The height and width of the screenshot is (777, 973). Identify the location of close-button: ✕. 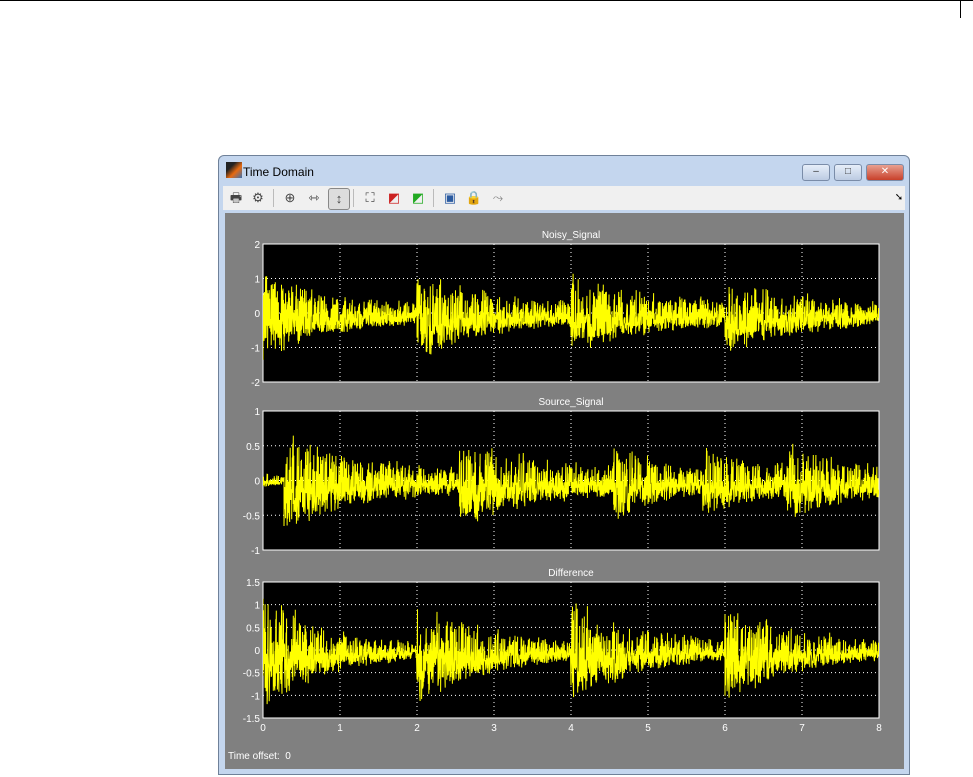
(885, 172).